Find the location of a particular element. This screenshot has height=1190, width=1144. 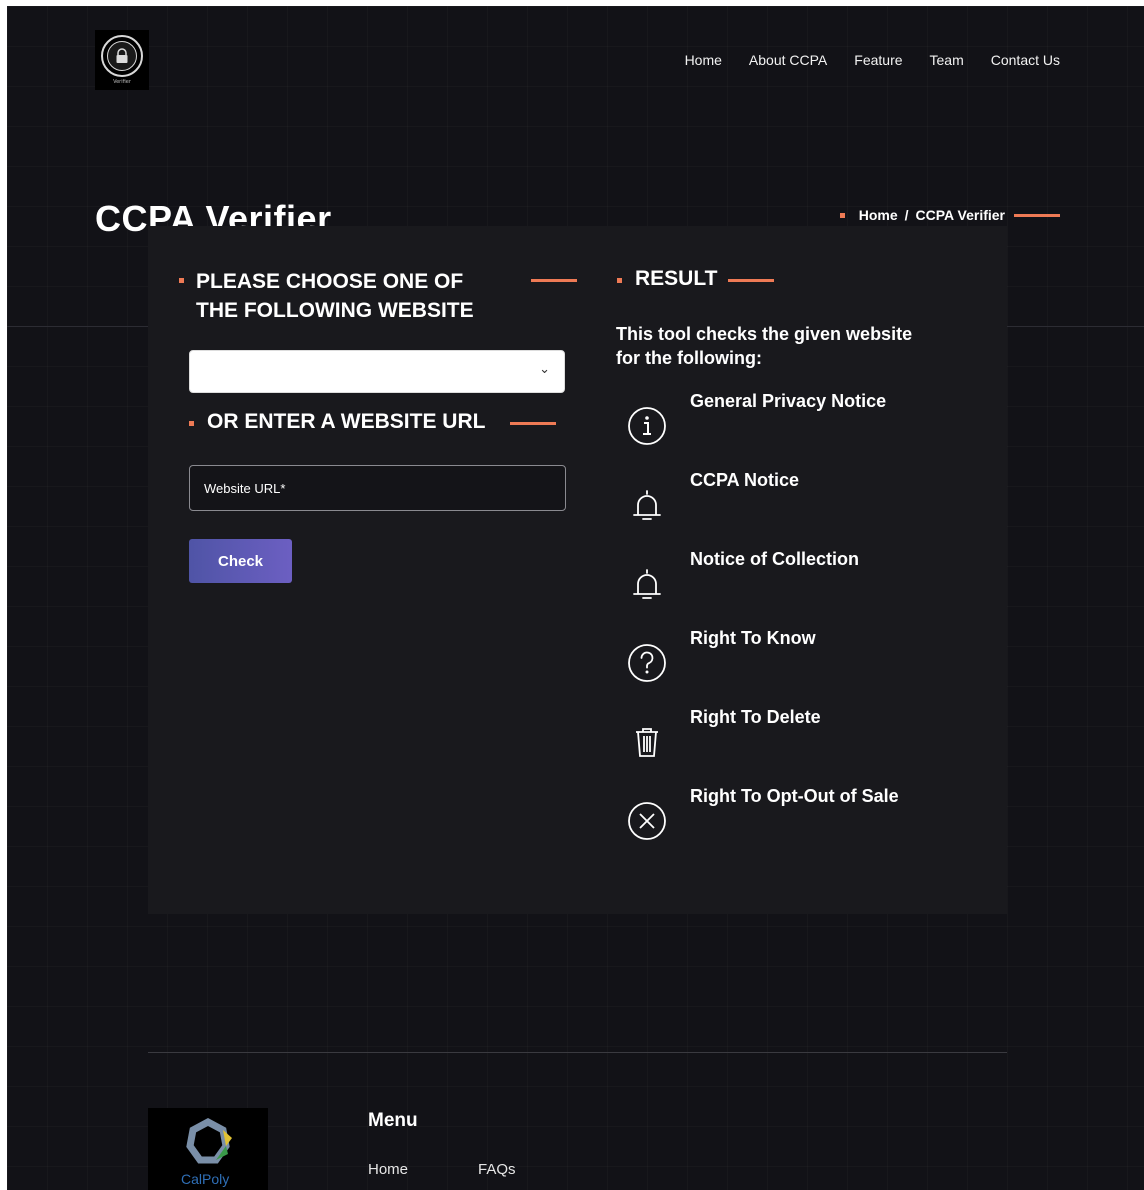

result-heading-line is located at coordinates (751, 280).